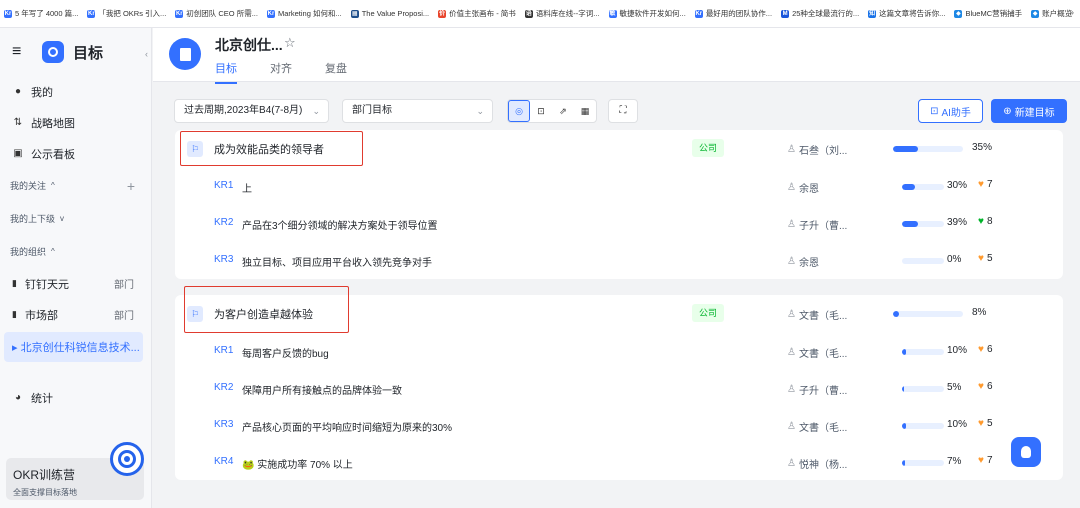  What do you see at coordinates (808, 189) in the screenshot?
I see `owner-name: 余恩` at bounding box center [808, 189].